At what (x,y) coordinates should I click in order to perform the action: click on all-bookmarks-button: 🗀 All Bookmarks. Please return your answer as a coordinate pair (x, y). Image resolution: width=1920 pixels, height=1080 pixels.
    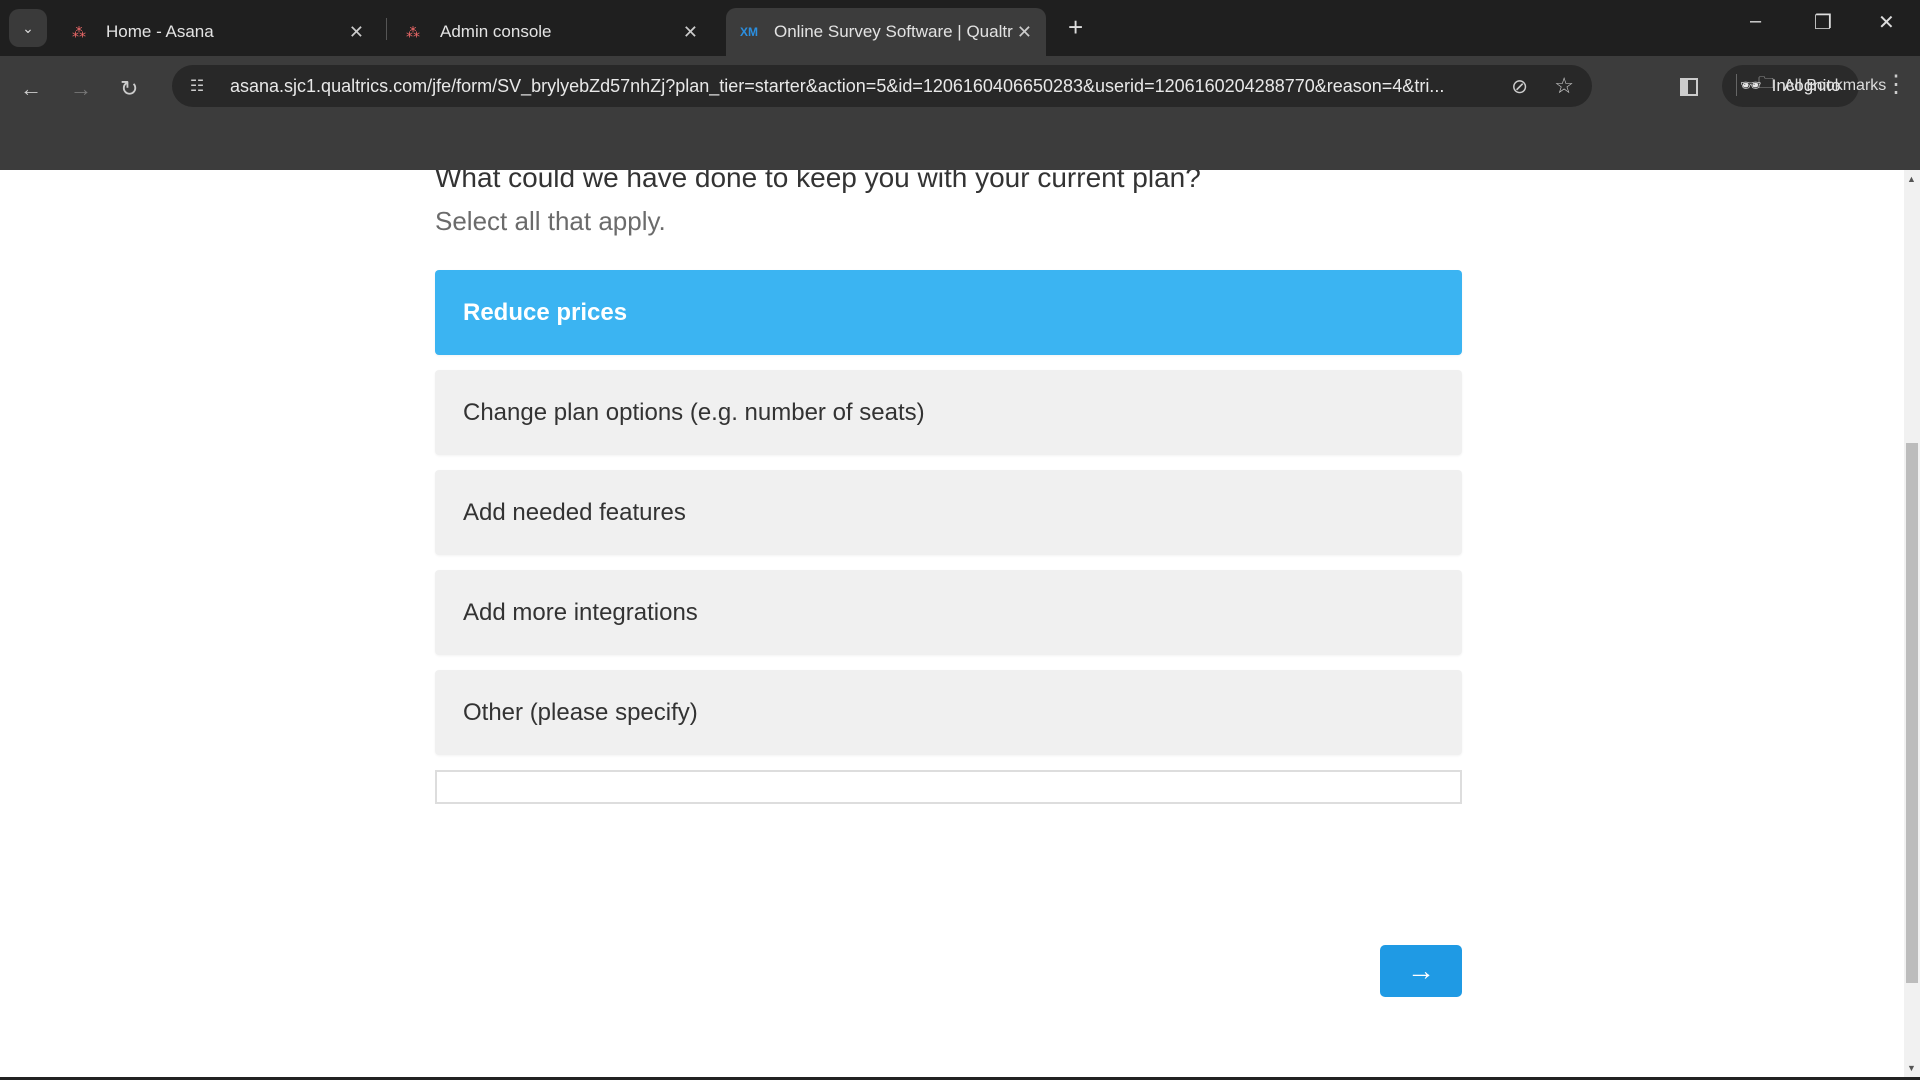
    Looking at the image, I should click on (1822, 85).